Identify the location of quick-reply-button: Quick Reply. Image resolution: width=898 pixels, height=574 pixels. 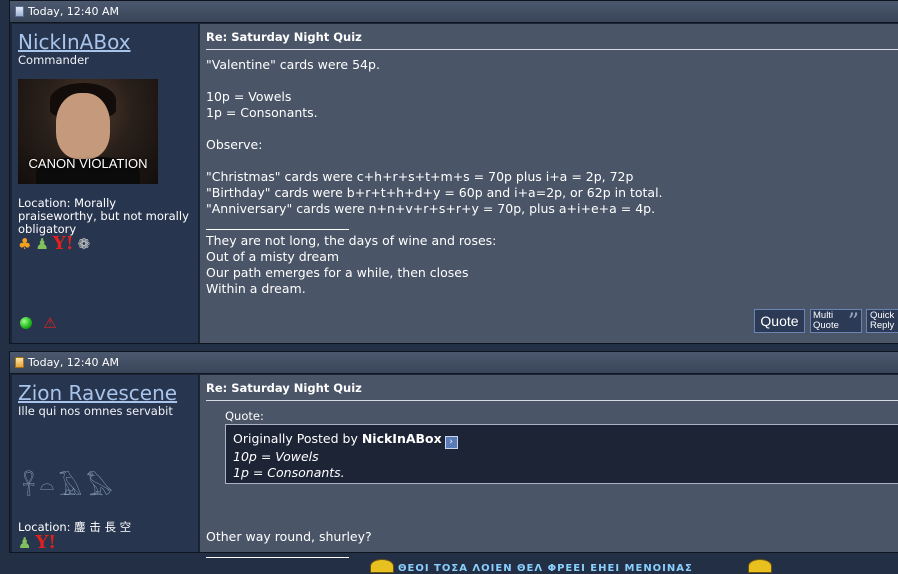
(882, 321).